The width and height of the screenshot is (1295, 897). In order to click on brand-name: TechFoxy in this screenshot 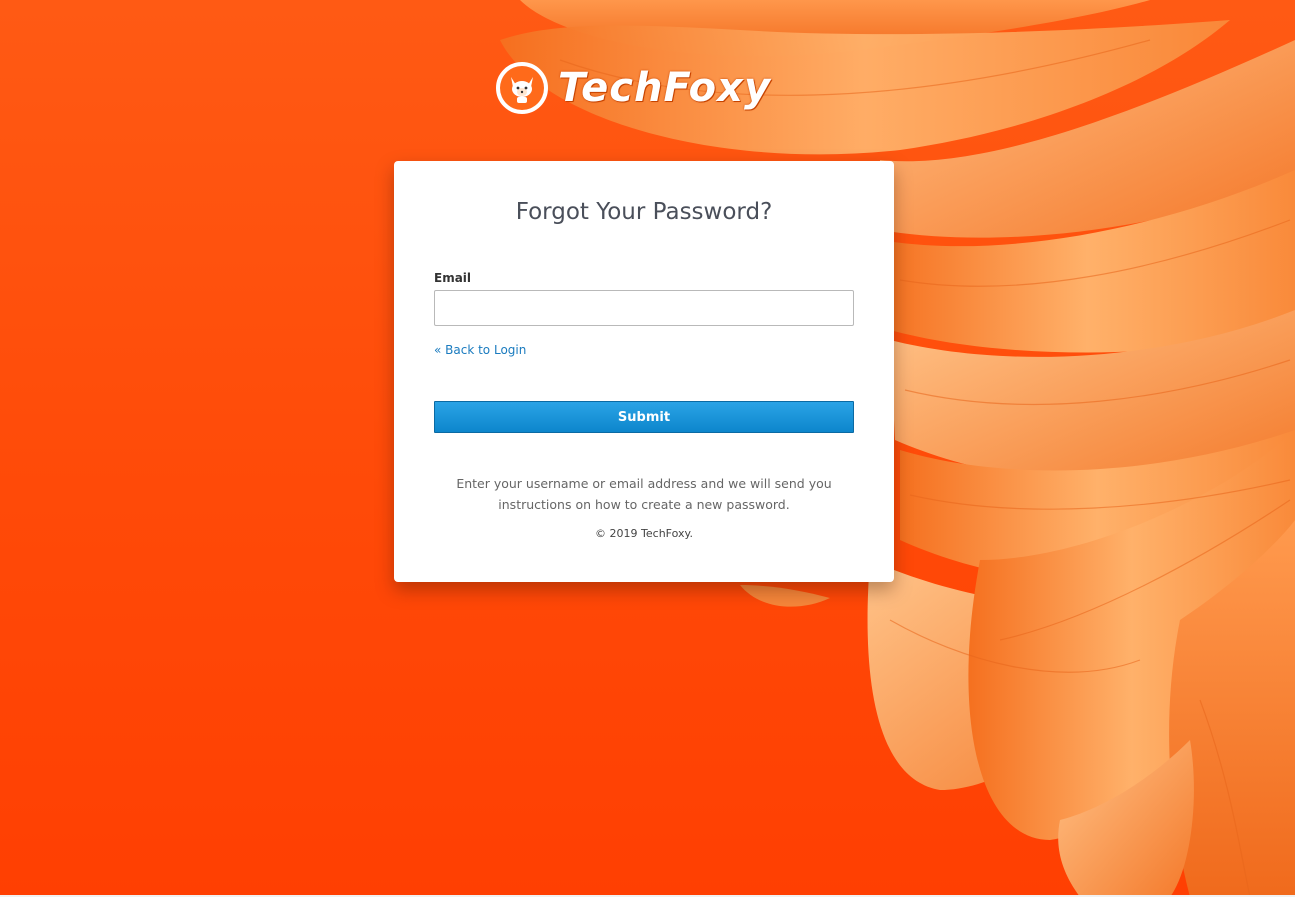, I will do `click(665, 88)`.